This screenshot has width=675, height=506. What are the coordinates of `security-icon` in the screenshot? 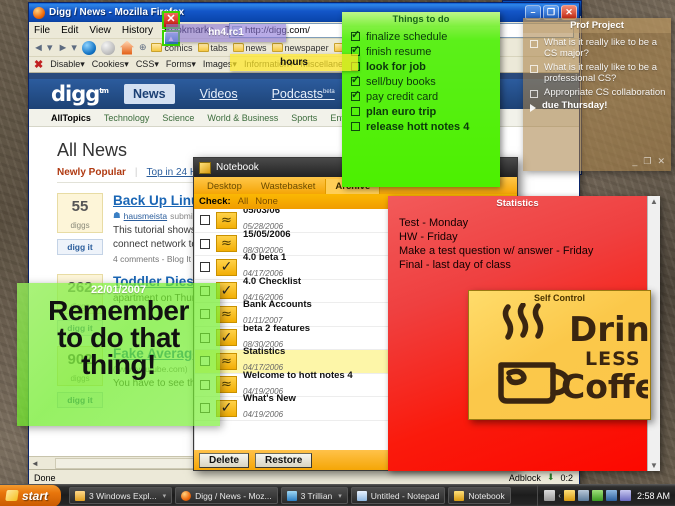 It's located at (597, 495).